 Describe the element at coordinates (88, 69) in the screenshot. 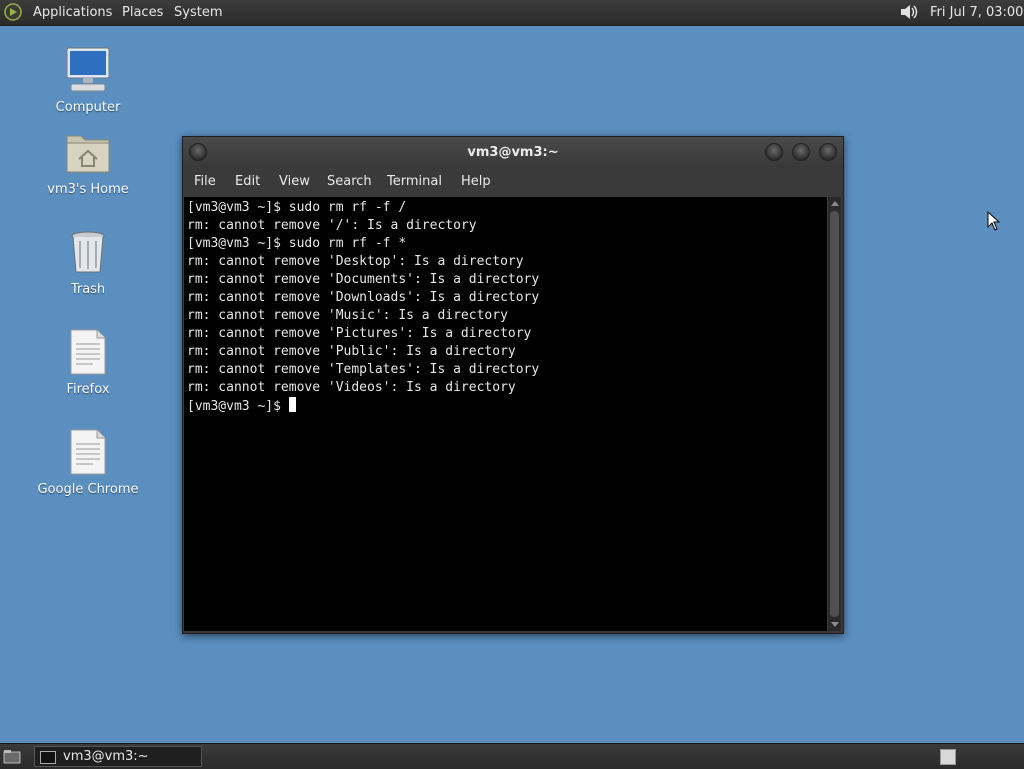

I see `computer-icon` at that location.